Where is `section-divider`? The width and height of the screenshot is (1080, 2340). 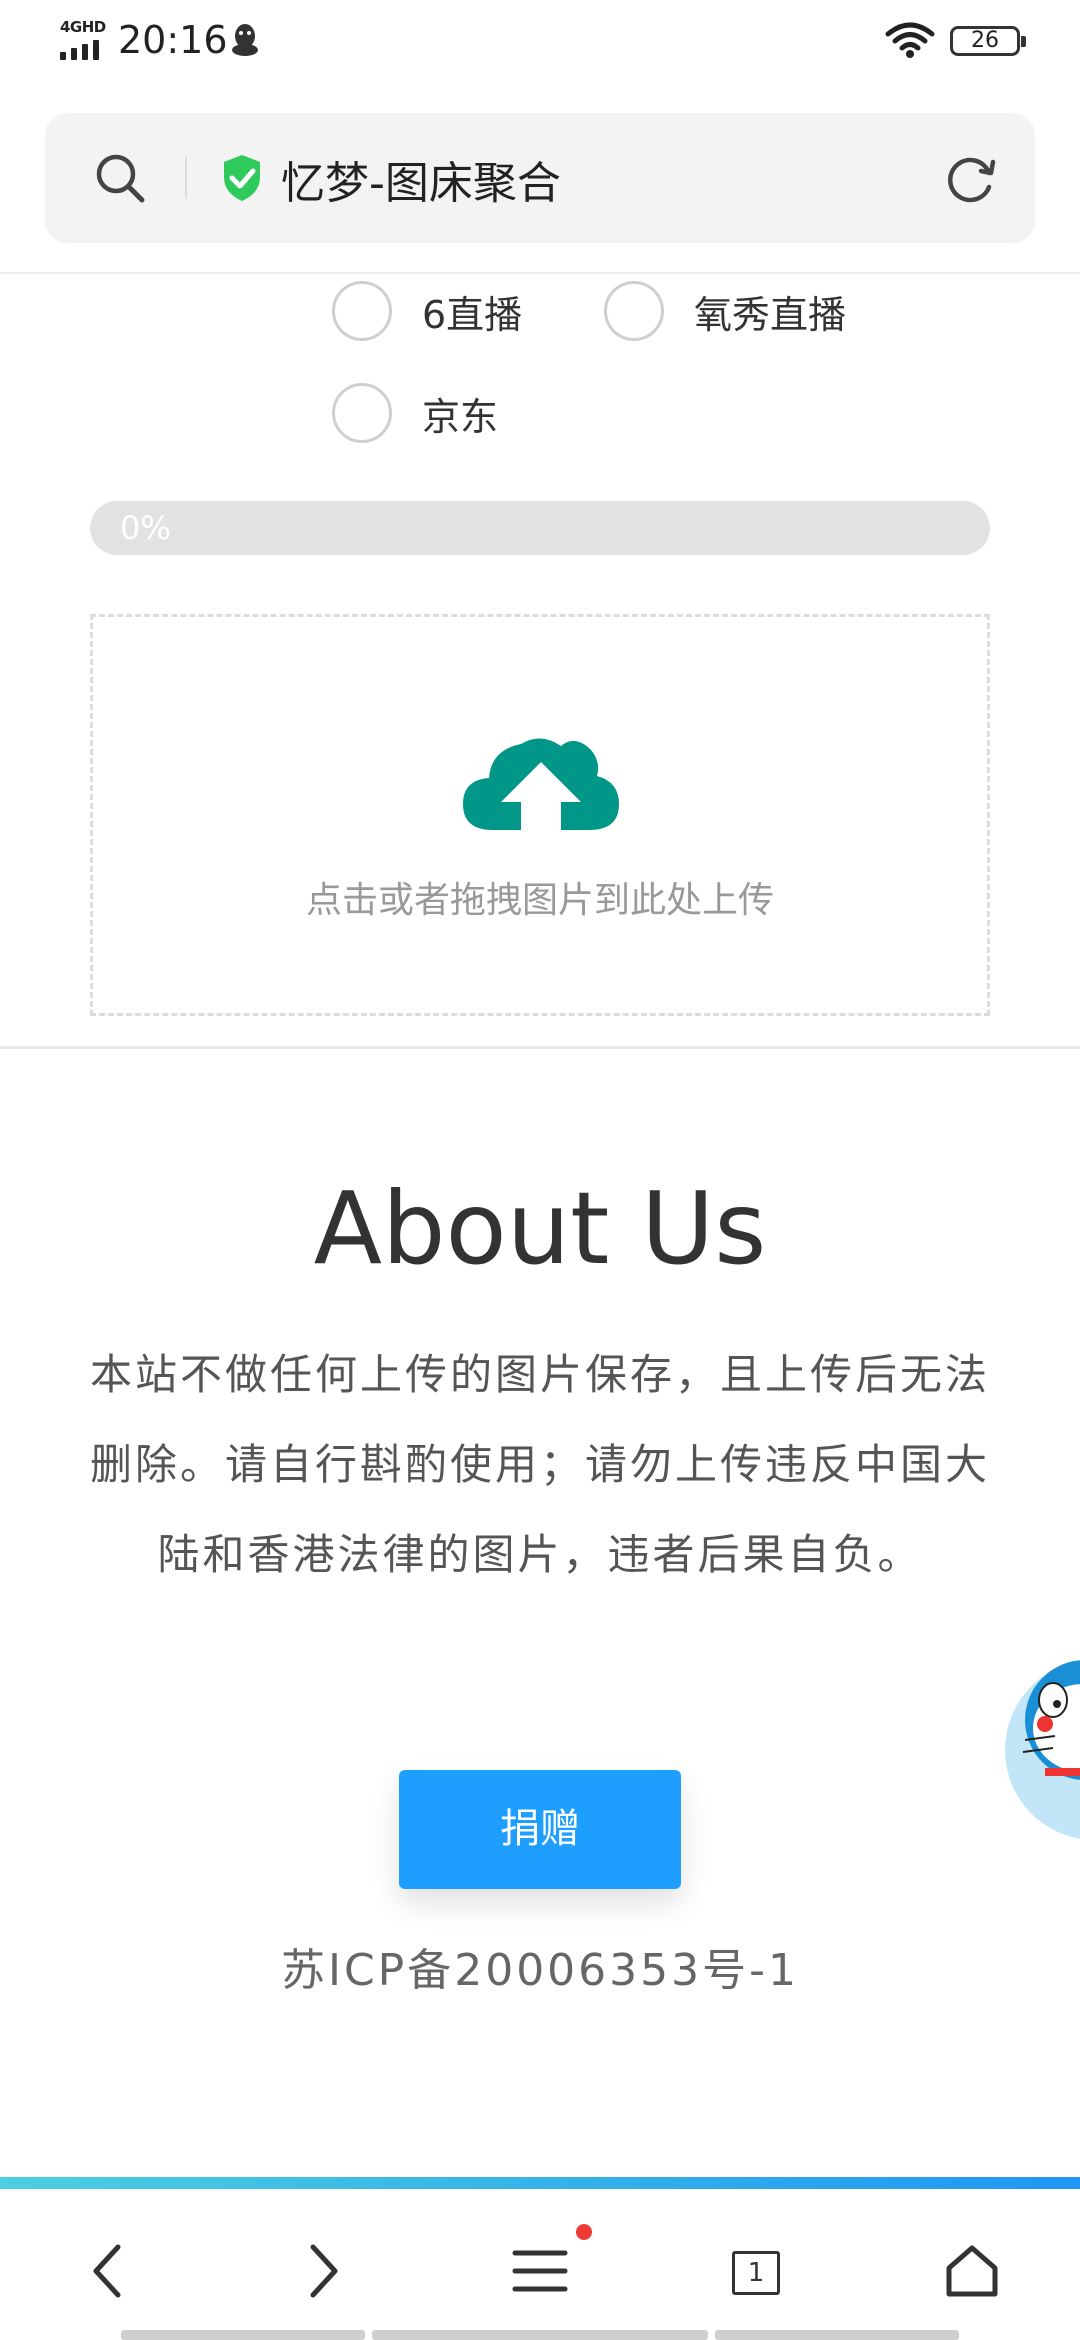
section-divider is located at coordinates (540, 1047).